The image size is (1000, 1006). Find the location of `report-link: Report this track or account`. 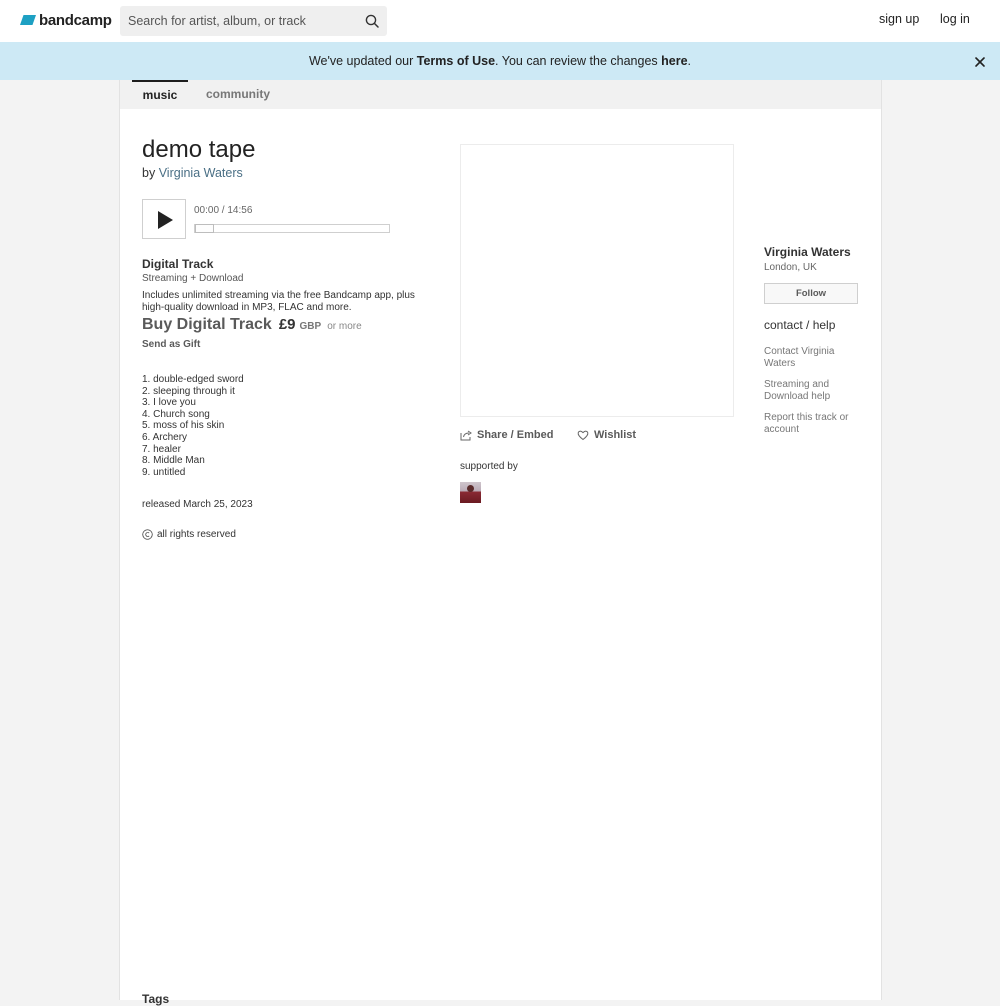

report-link: Report this track or account is located at coordinates (811, 423).